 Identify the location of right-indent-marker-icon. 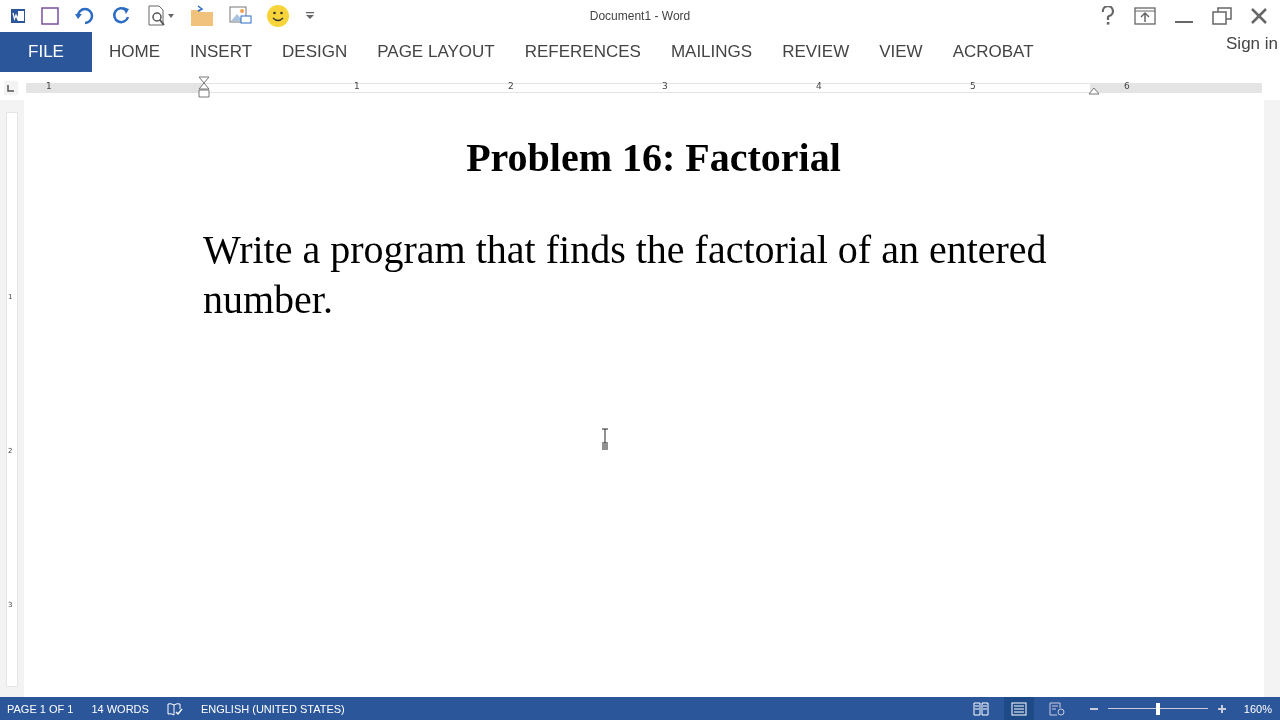
(1094, 90).